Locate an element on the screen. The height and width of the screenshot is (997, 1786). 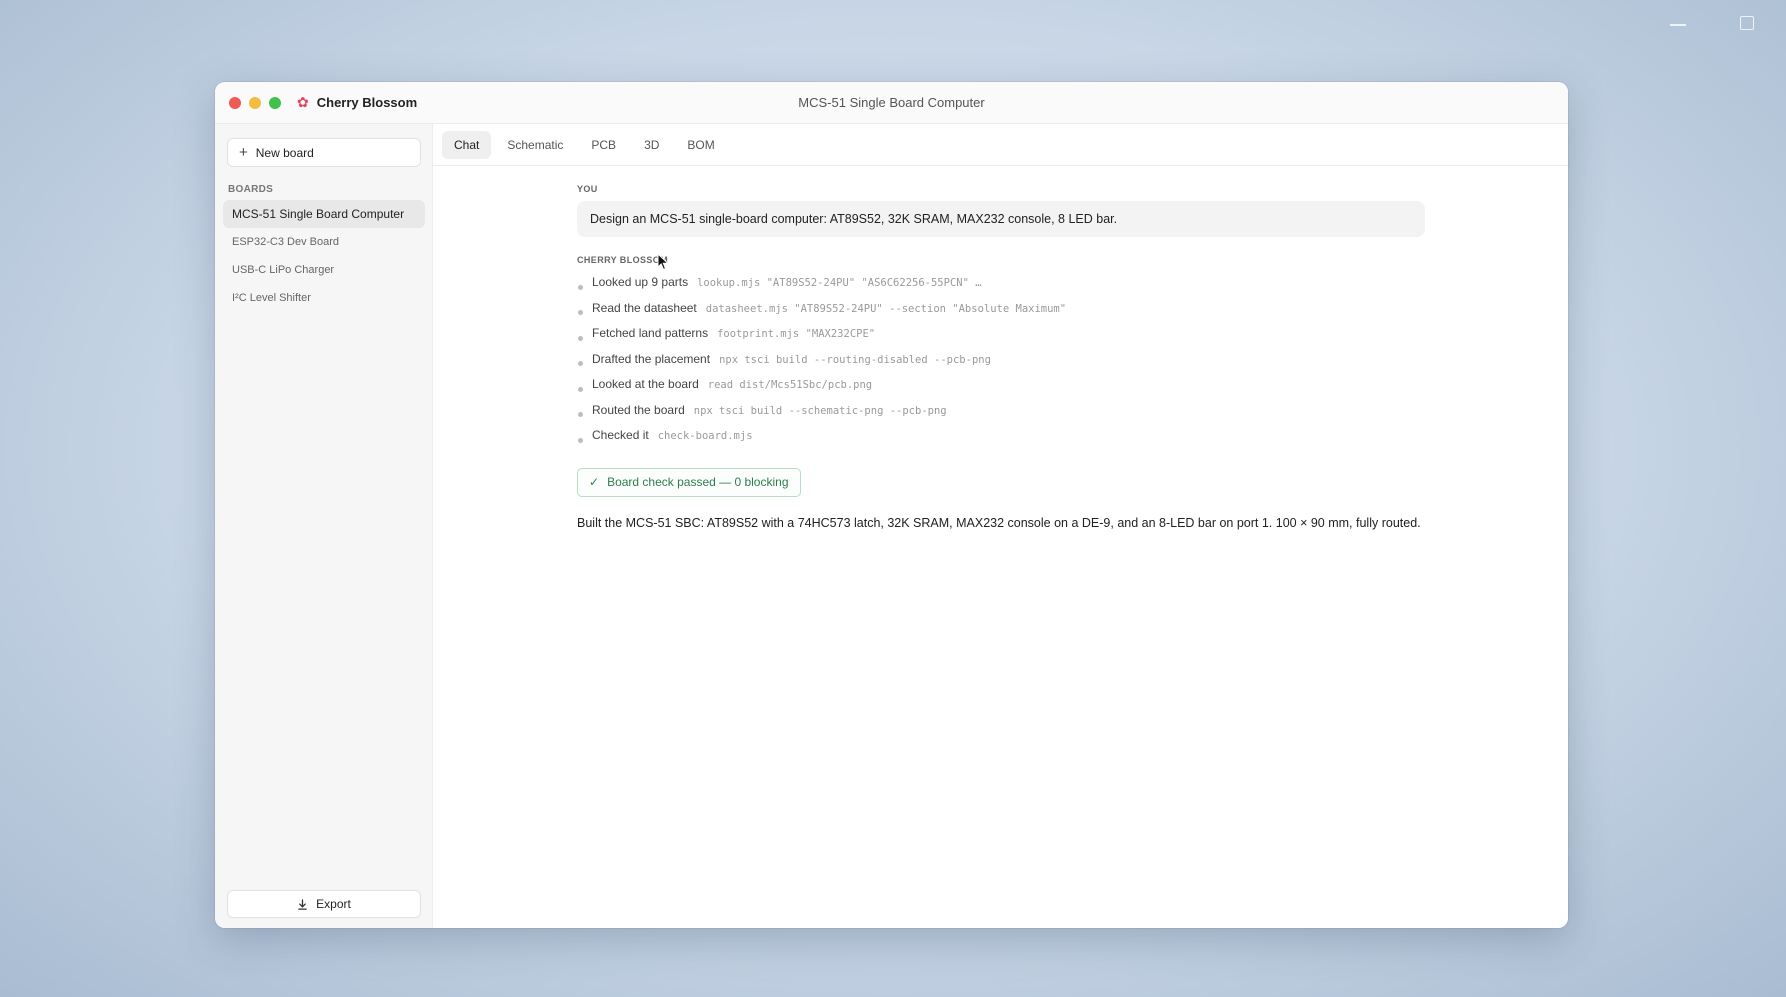
app-name: Cherry Blossom is located at coordinates (367, 102).